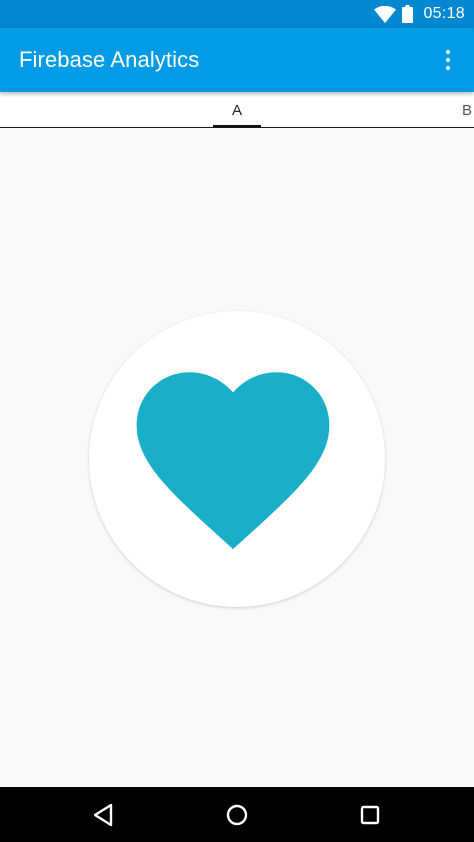  I want to click on system-nav-bar, so click(237, 814).